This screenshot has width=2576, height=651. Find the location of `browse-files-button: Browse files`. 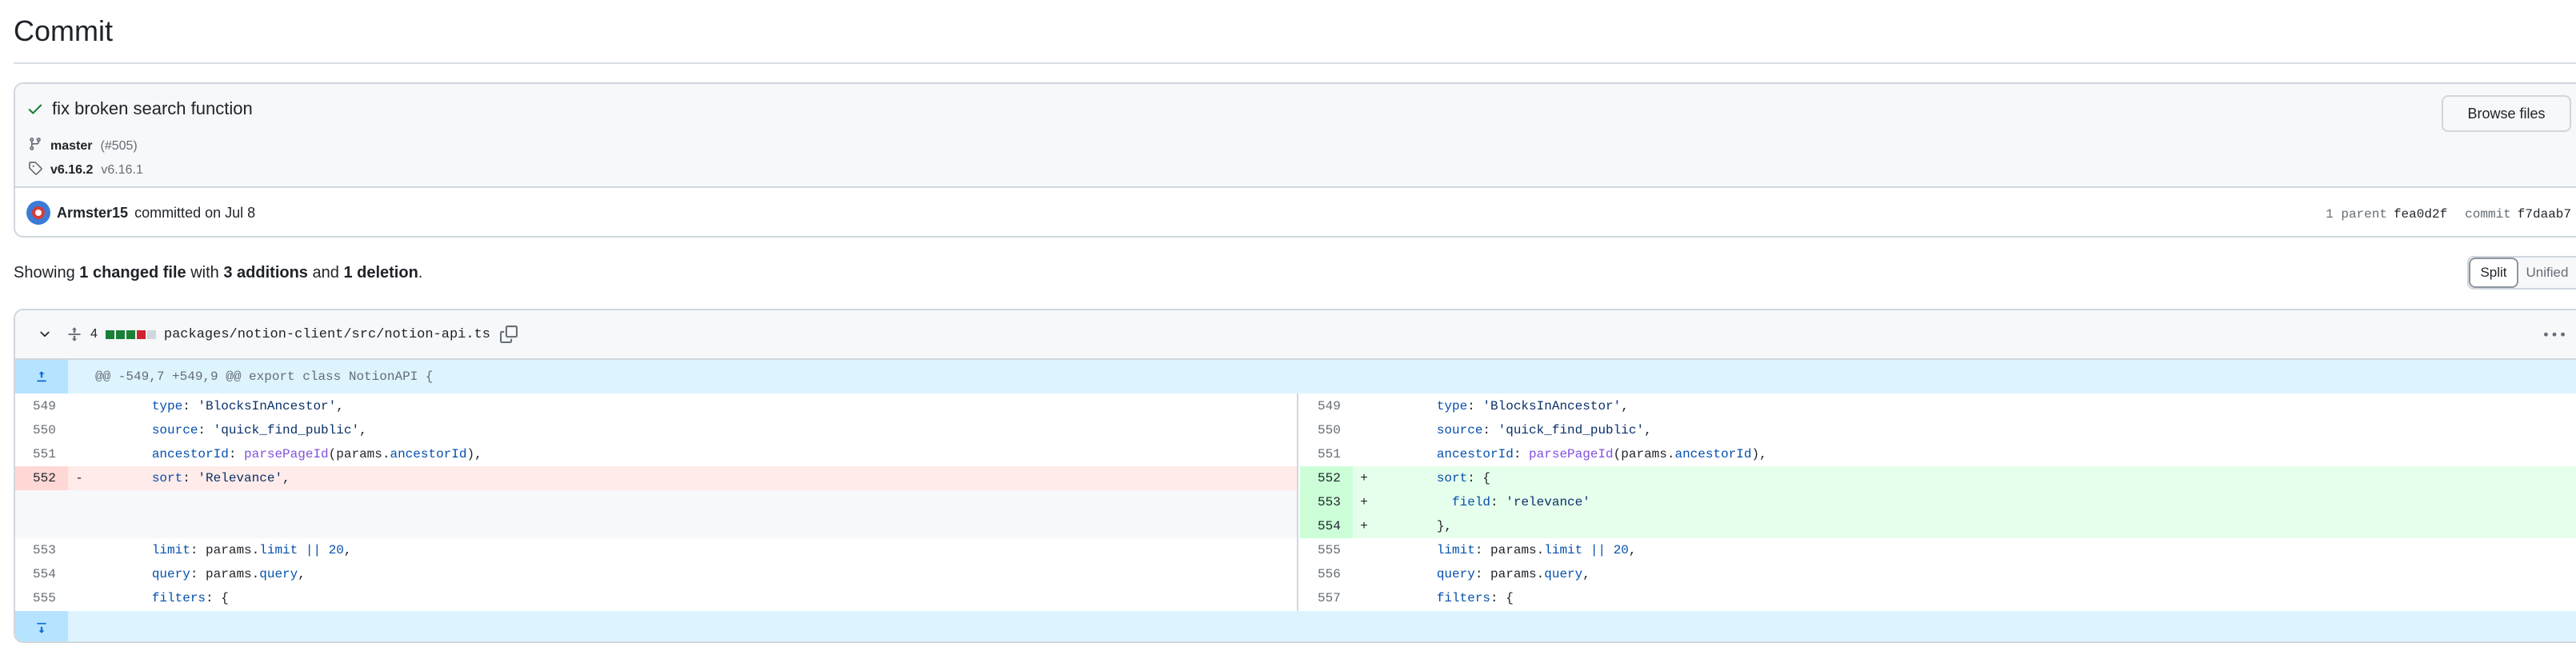

browse-files-button: Browse files is located at coordinates (2506, 114).